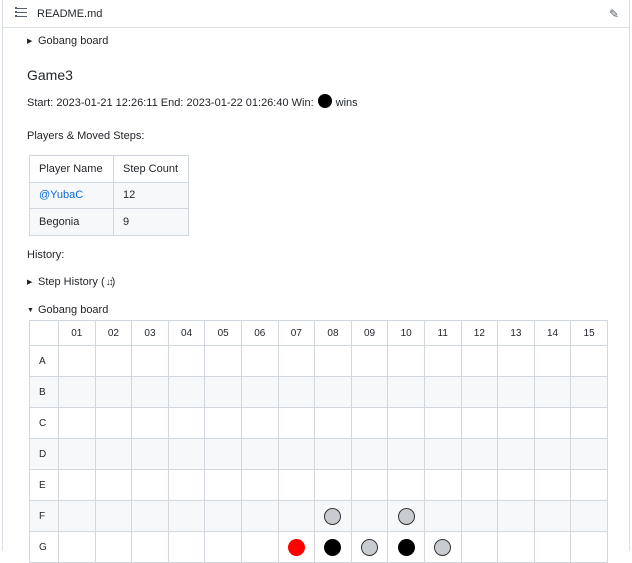  Describe the element at coordinates (21, 12) in the screenshot. I see `list-icon` at that location.